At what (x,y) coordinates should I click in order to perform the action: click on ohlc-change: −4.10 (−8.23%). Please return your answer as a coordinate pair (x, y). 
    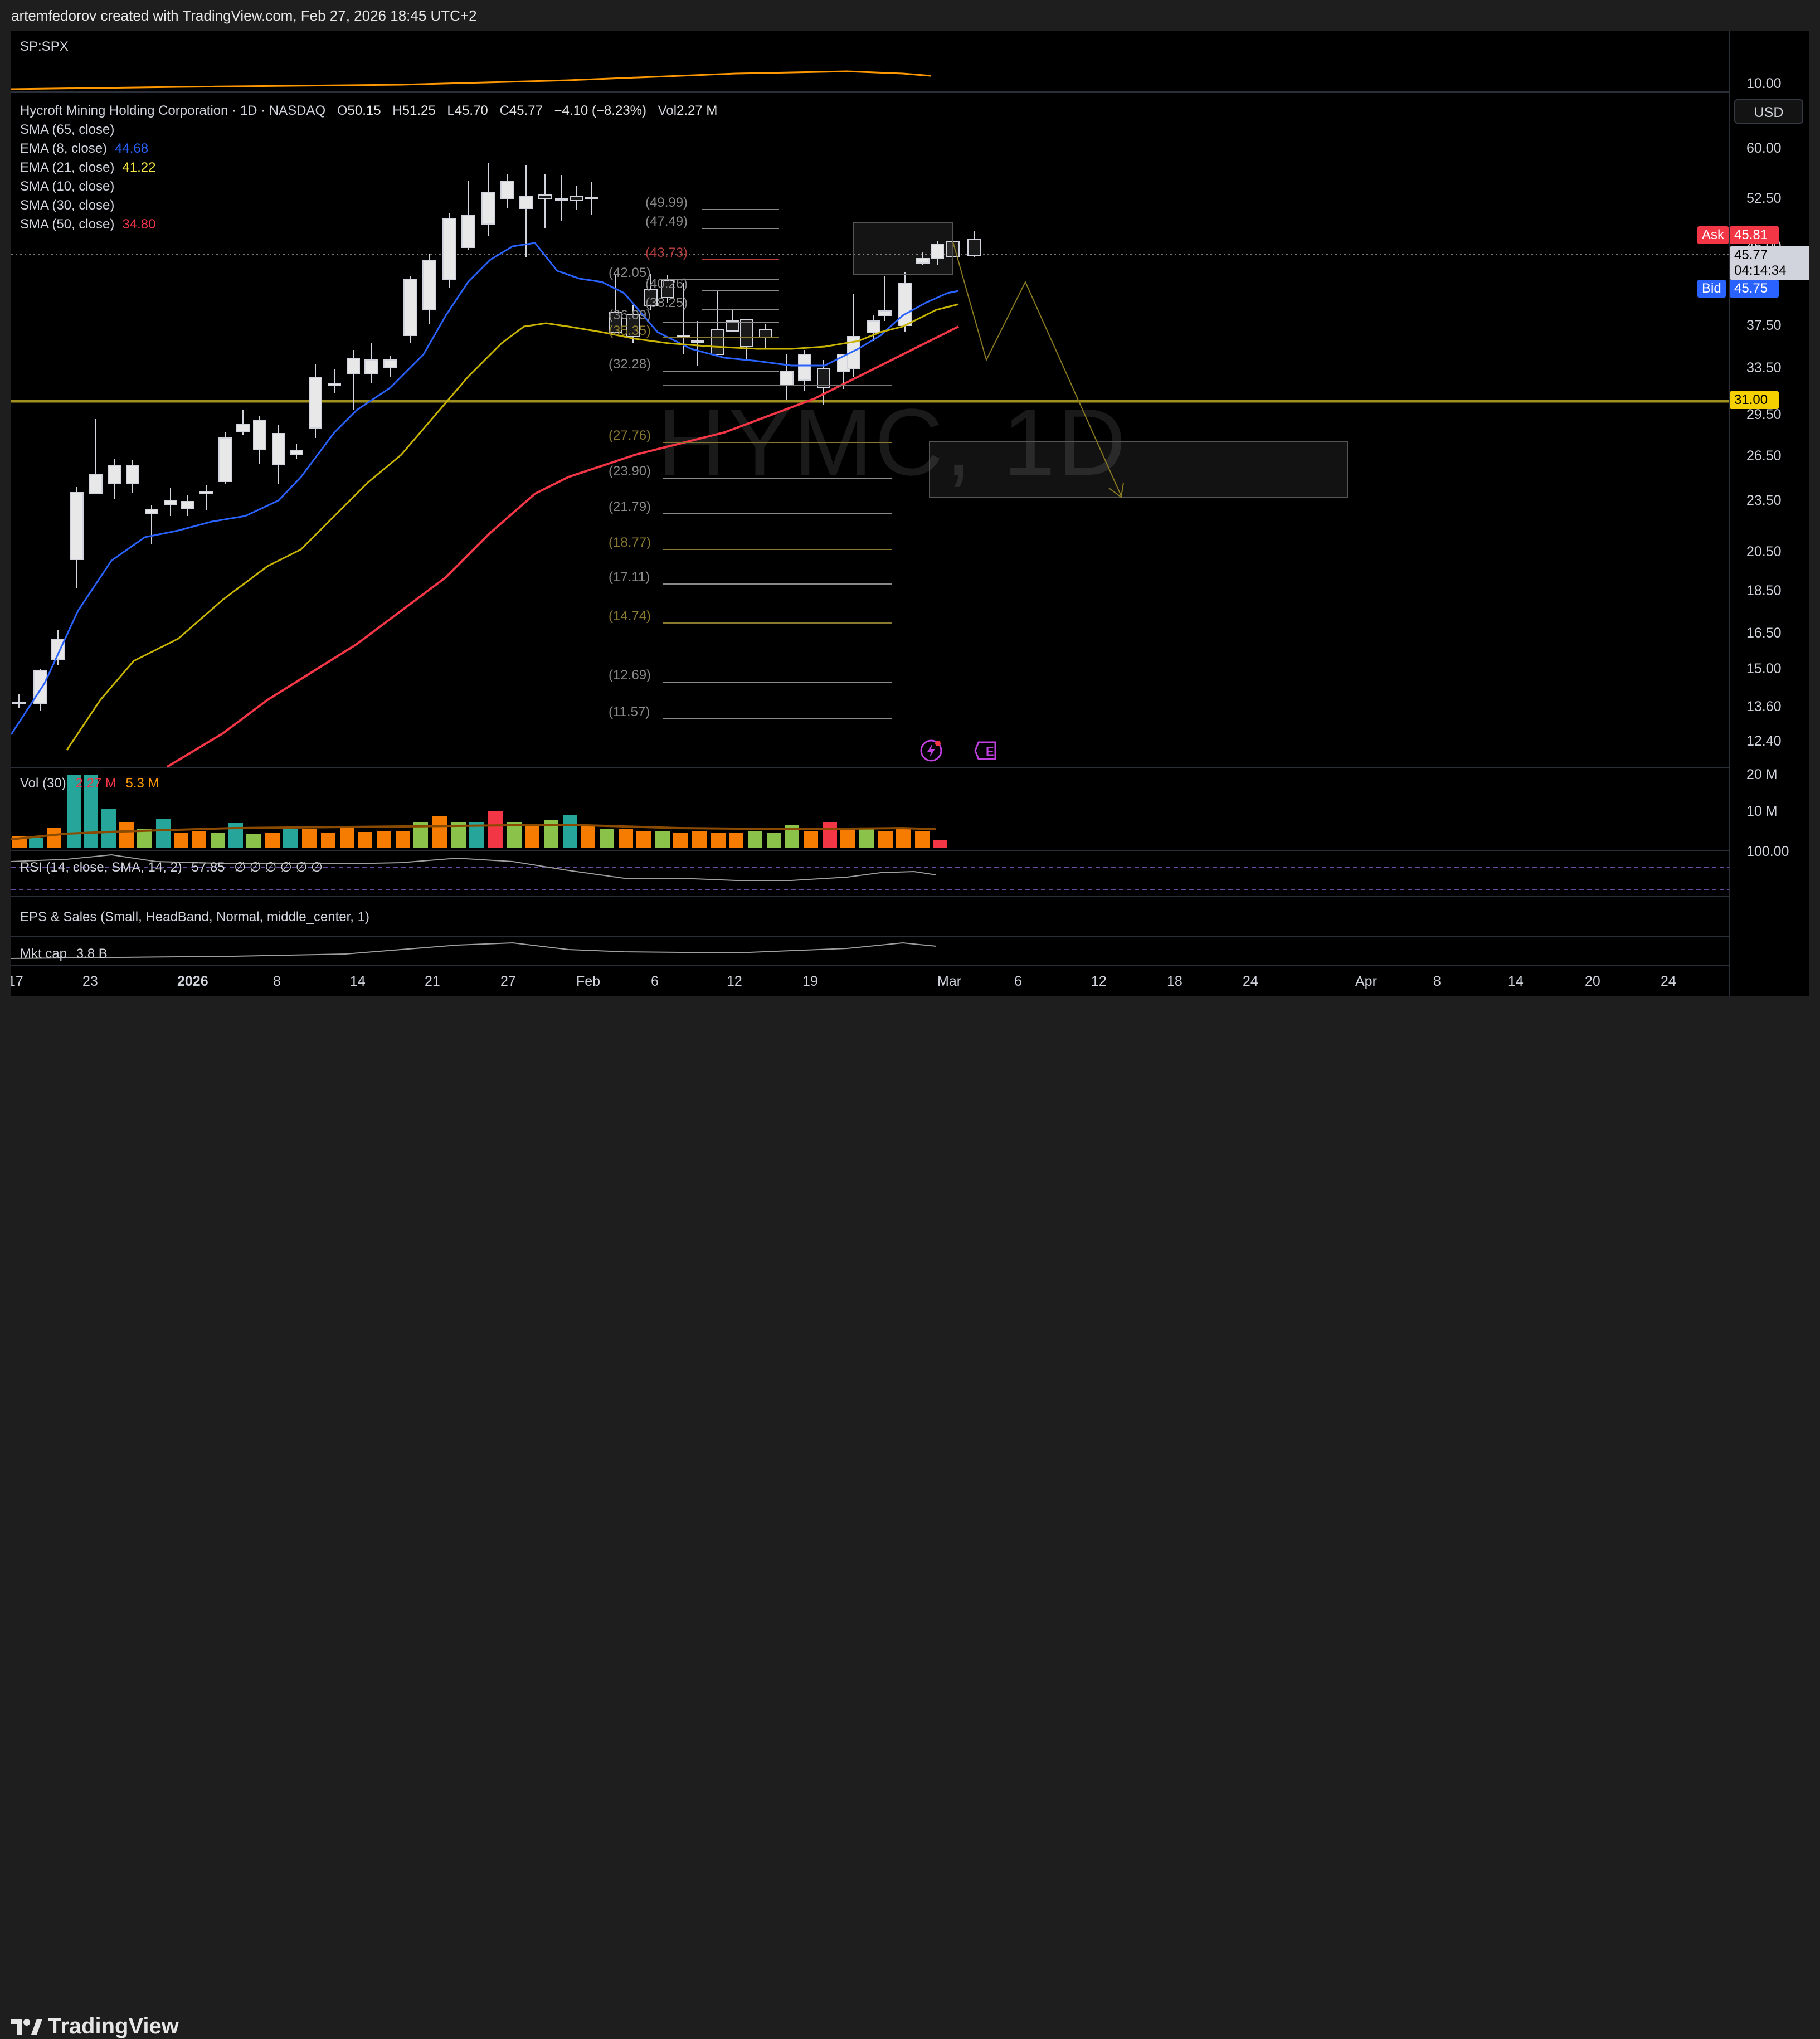
    Looking at the image, I should click on (600, 110).